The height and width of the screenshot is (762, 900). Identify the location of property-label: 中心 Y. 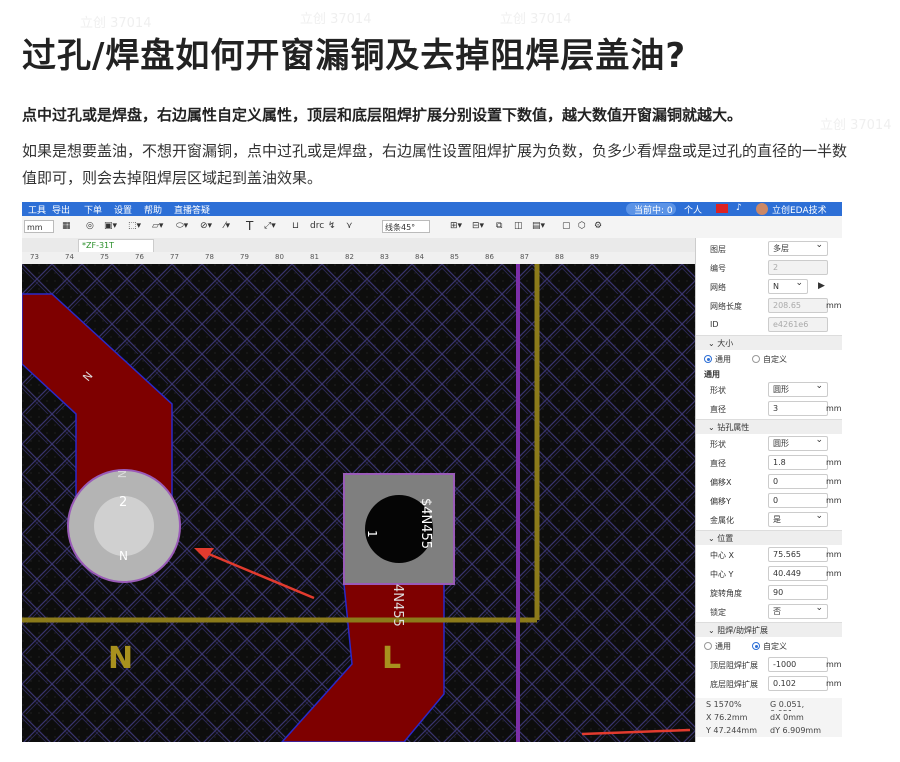
(722, 574).